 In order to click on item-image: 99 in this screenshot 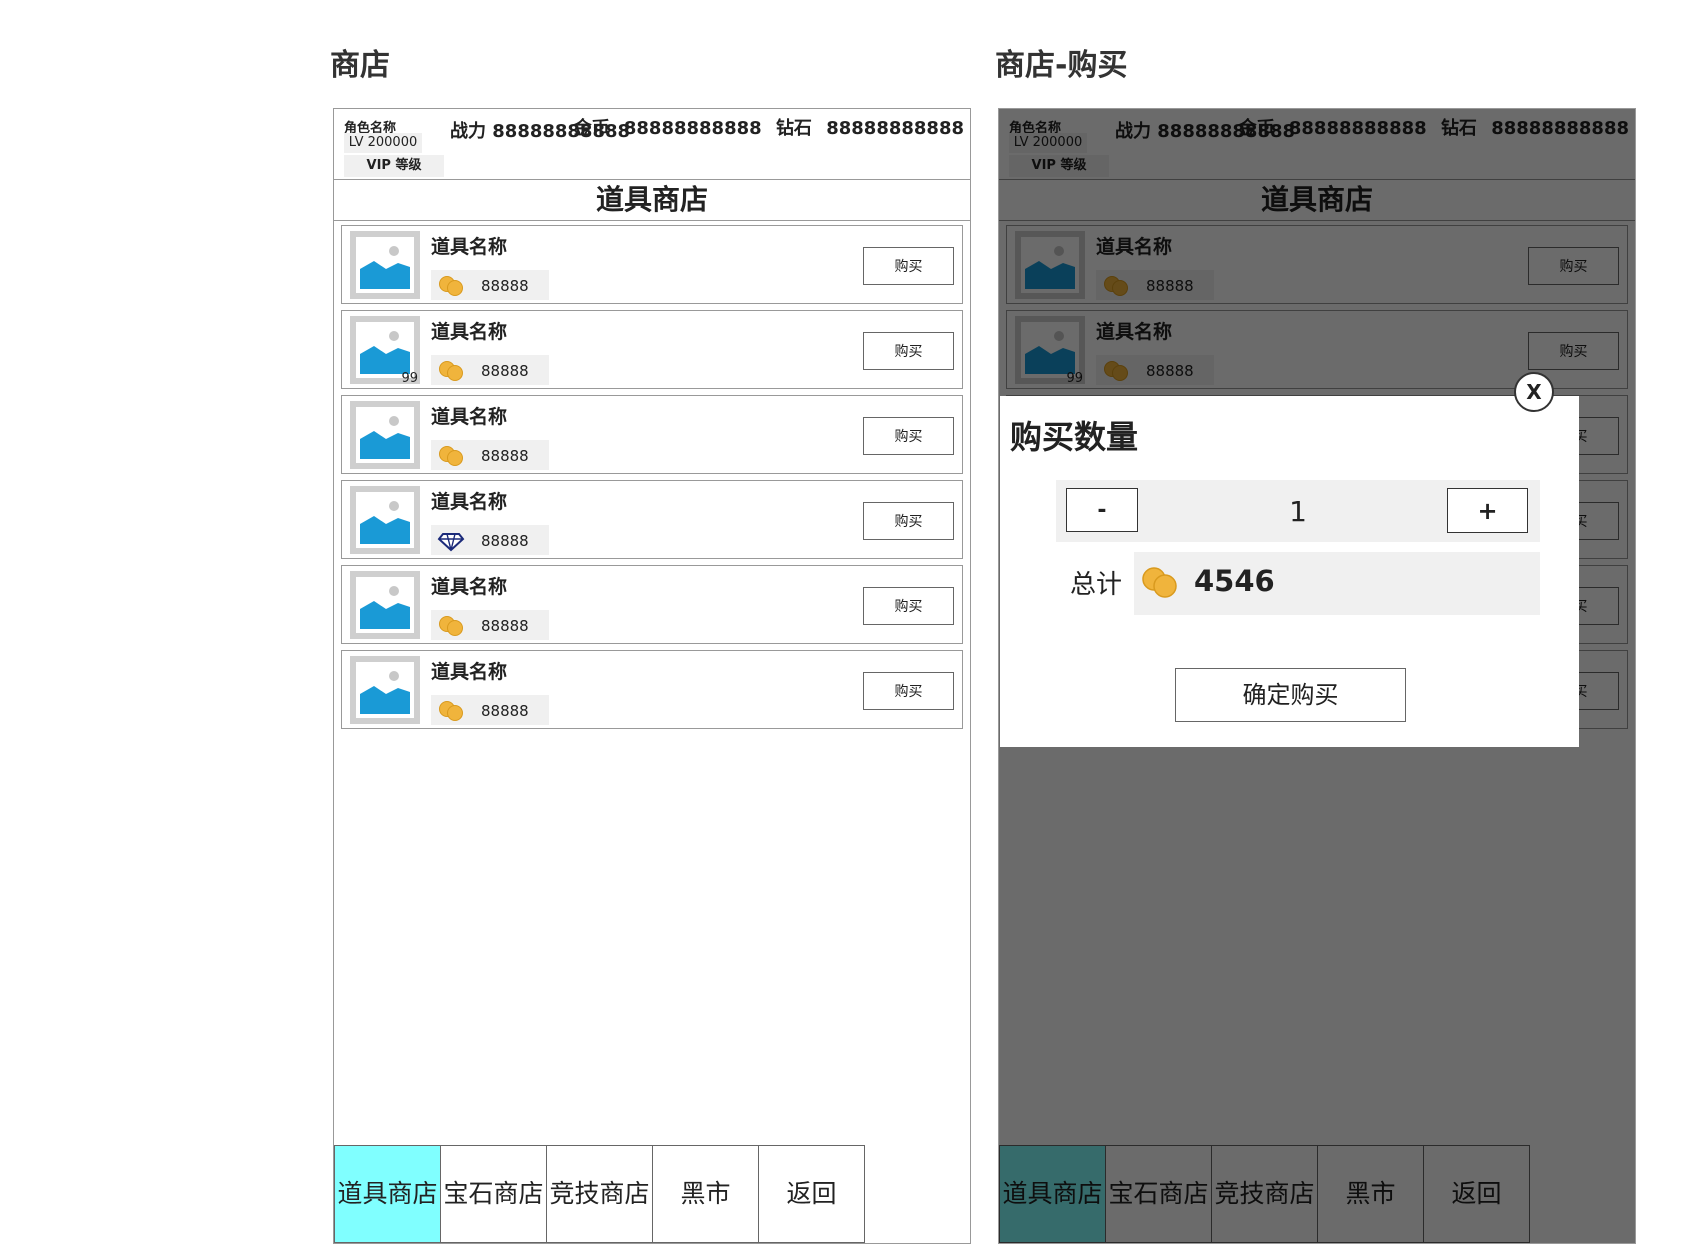, I will do `click(385, 351)`.